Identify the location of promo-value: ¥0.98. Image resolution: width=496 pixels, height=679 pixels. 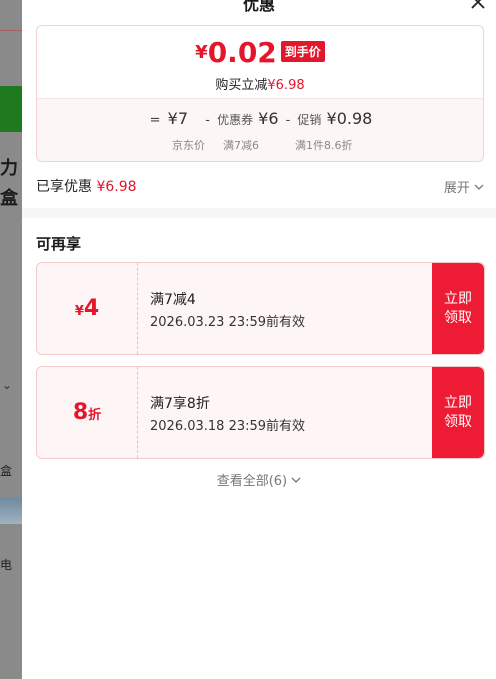
(349, 118).